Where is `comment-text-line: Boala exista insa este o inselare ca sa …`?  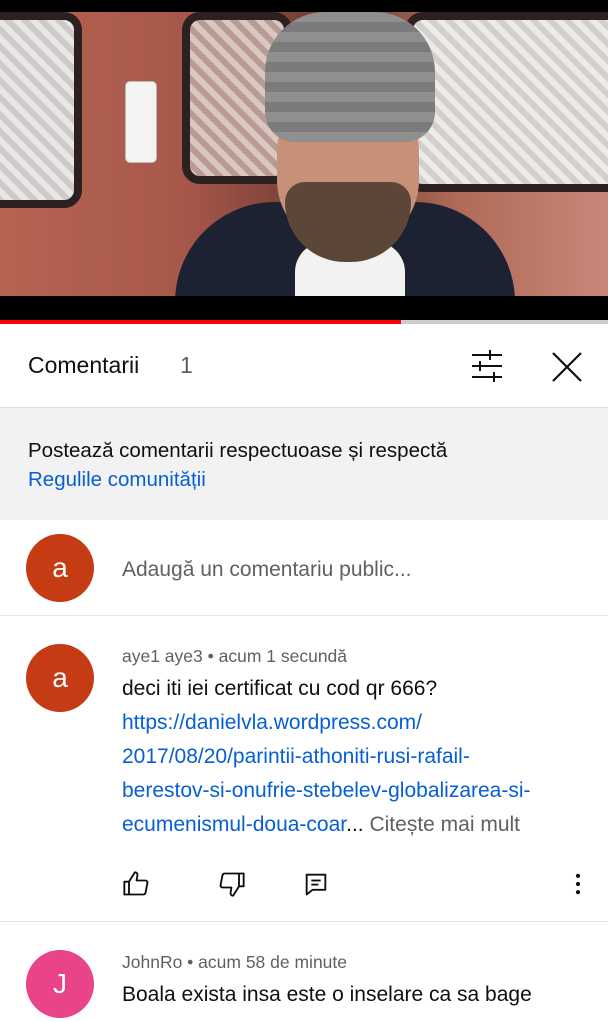
comment-text-line: Boala exista insa este o inselare ca sa … is located at coordinates (327, 994).